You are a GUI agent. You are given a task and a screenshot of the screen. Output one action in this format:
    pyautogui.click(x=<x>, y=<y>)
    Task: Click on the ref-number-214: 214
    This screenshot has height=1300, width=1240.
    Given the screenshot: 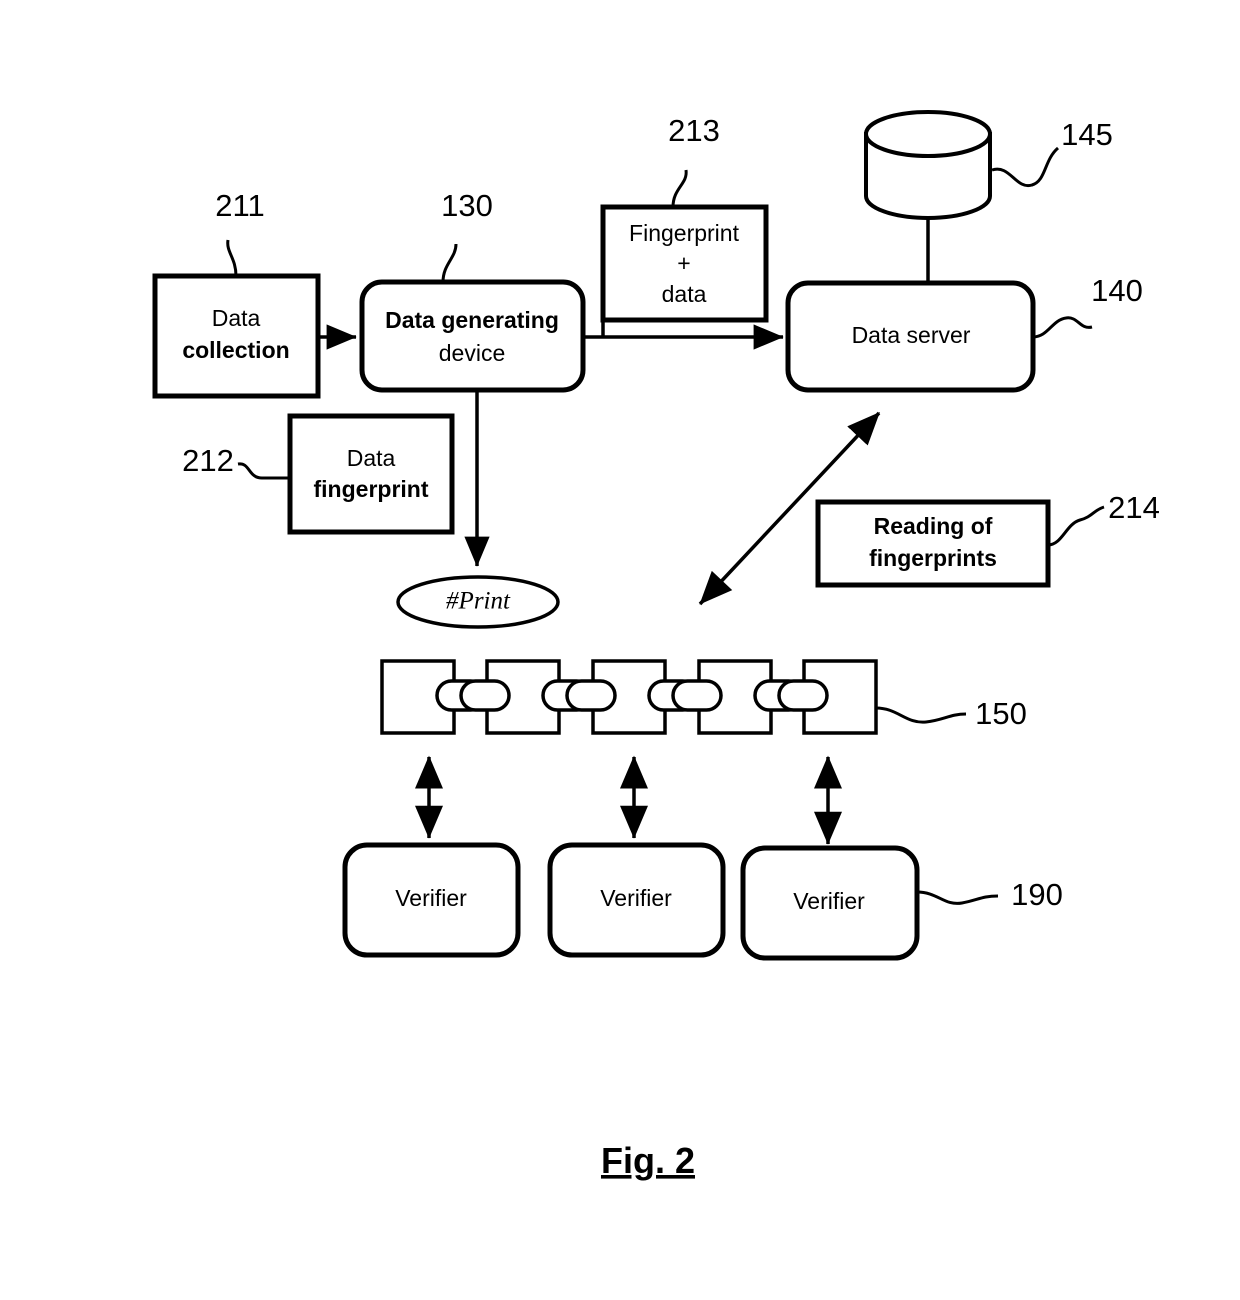 What is the action you would take?
    pyautogui.click(x=1134, y=507)
    